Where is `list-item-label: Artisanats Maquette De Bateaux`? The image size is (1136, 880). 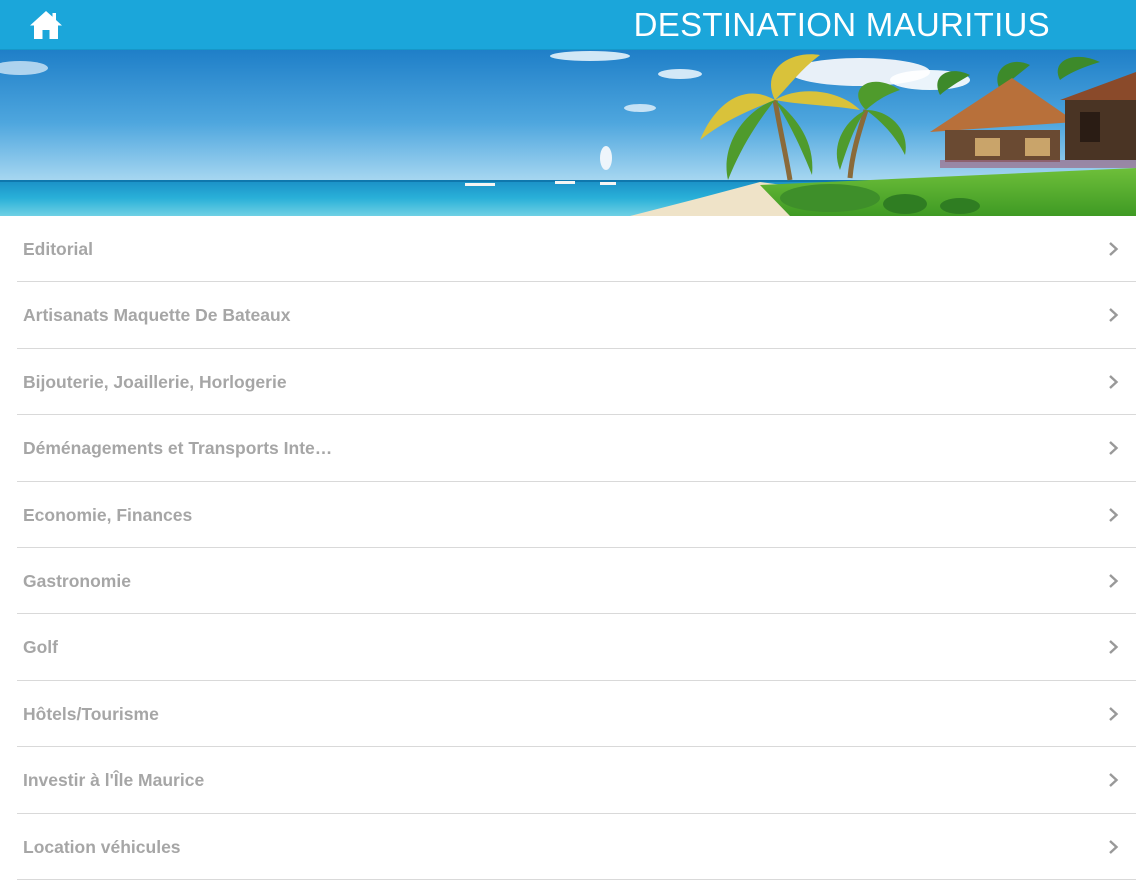
list-item-label: Artisanats Maquette De Bateaux is located at coordinates (157, 315).